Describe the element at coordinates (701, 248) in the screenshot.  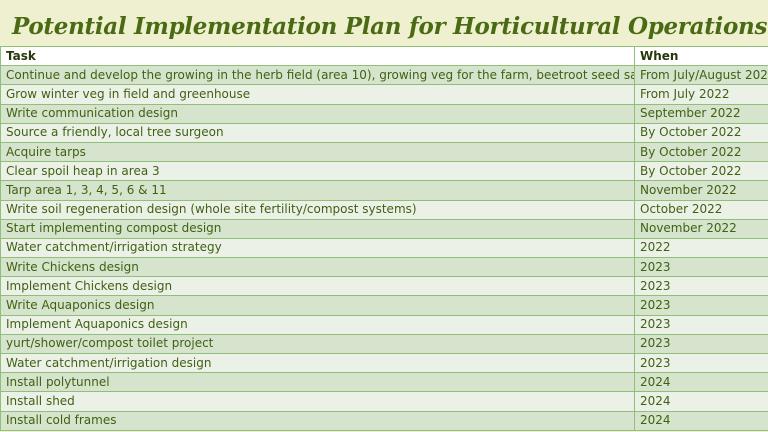
I see `when-cell: 2022` at that location.